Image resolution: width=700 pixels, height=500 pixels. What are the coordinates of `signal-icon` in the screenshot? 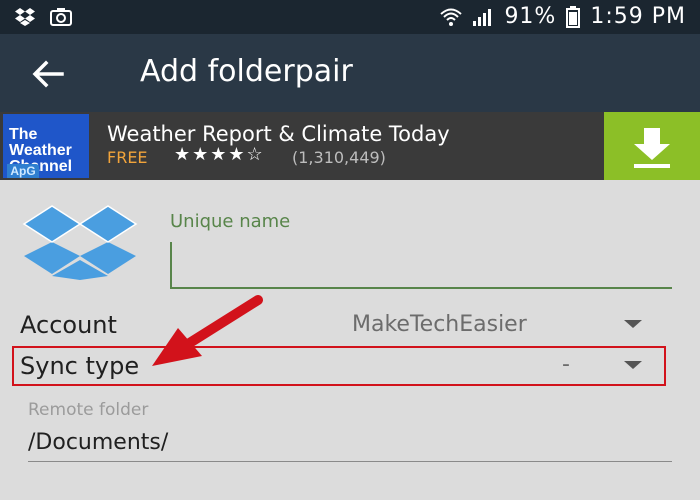 It's located at (482, 17).